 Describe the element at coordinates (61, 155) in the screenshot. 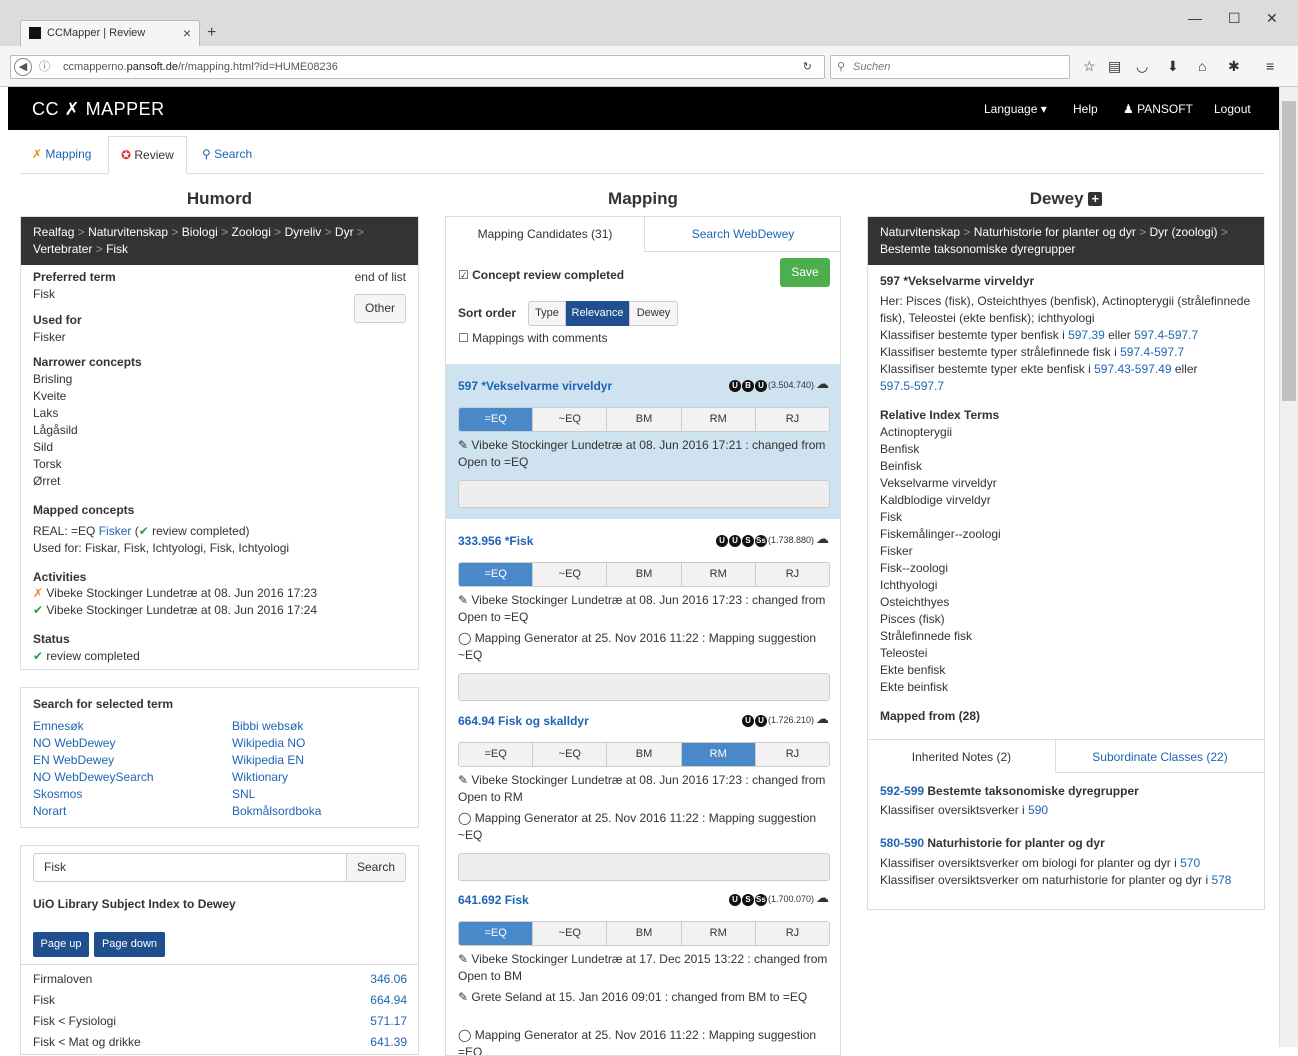

I see `tab-mapping: ✗ Mapping` at that location.